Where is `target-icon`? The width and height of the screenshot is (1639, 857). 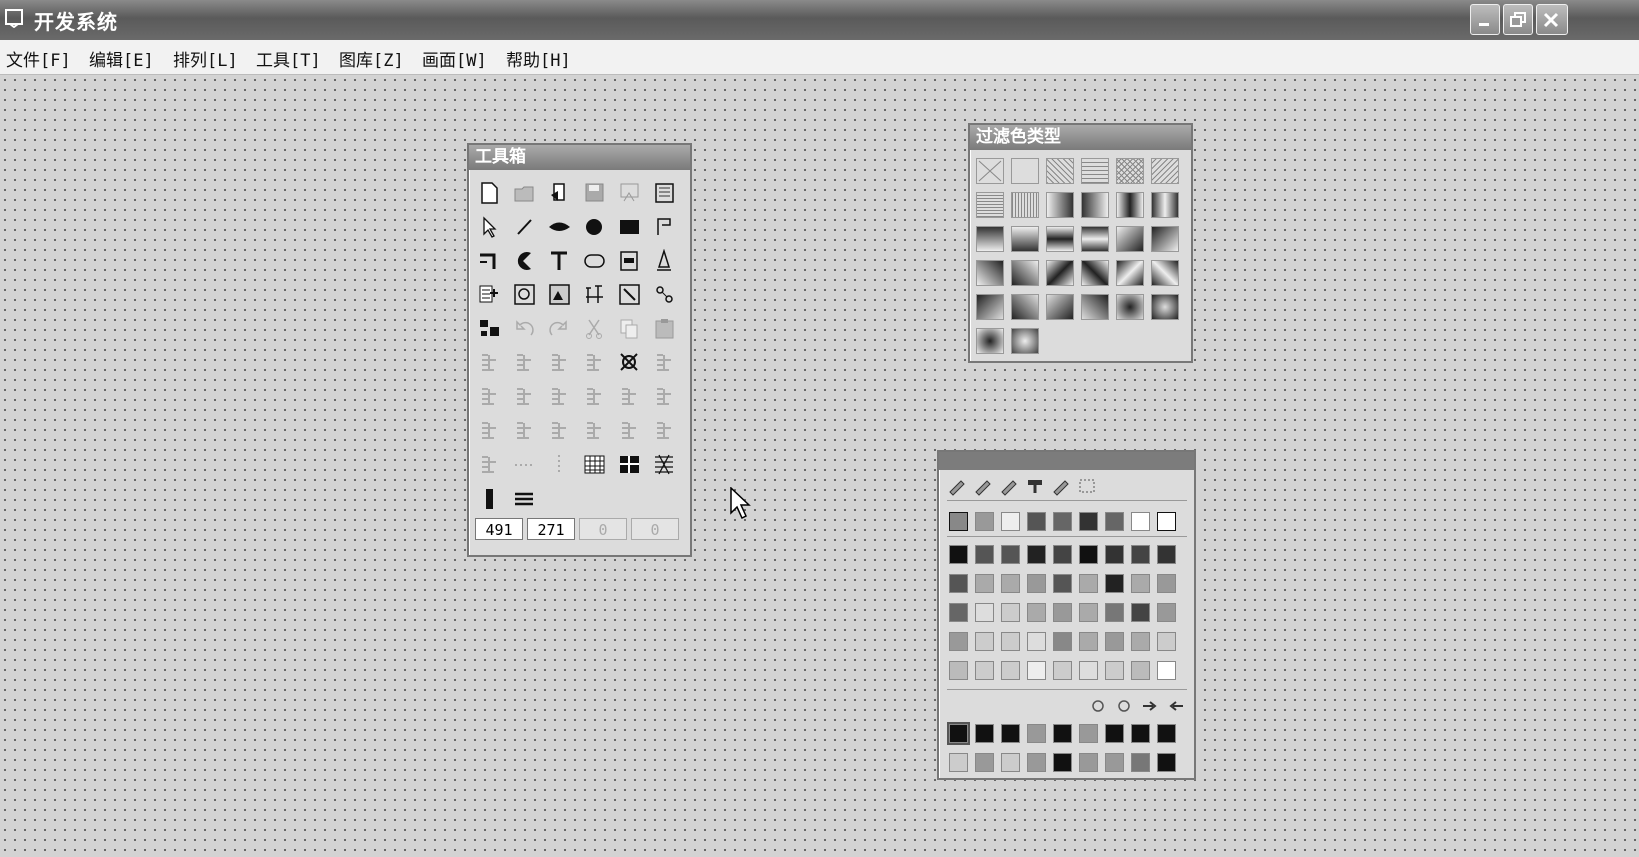 target-icon is located at coordinates (1124, 706).